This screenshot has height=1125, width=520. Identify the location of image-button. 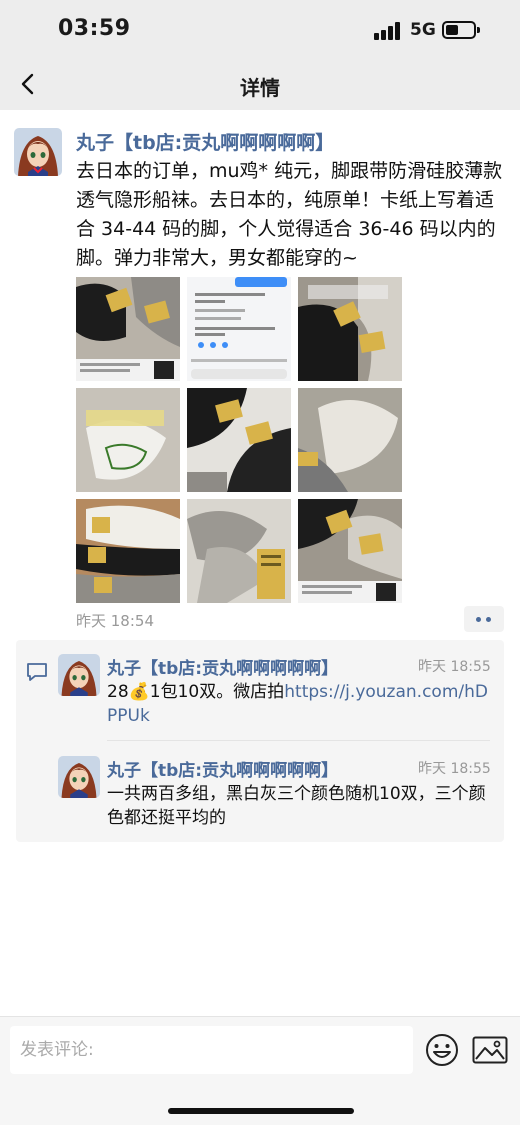
(490, 1050).